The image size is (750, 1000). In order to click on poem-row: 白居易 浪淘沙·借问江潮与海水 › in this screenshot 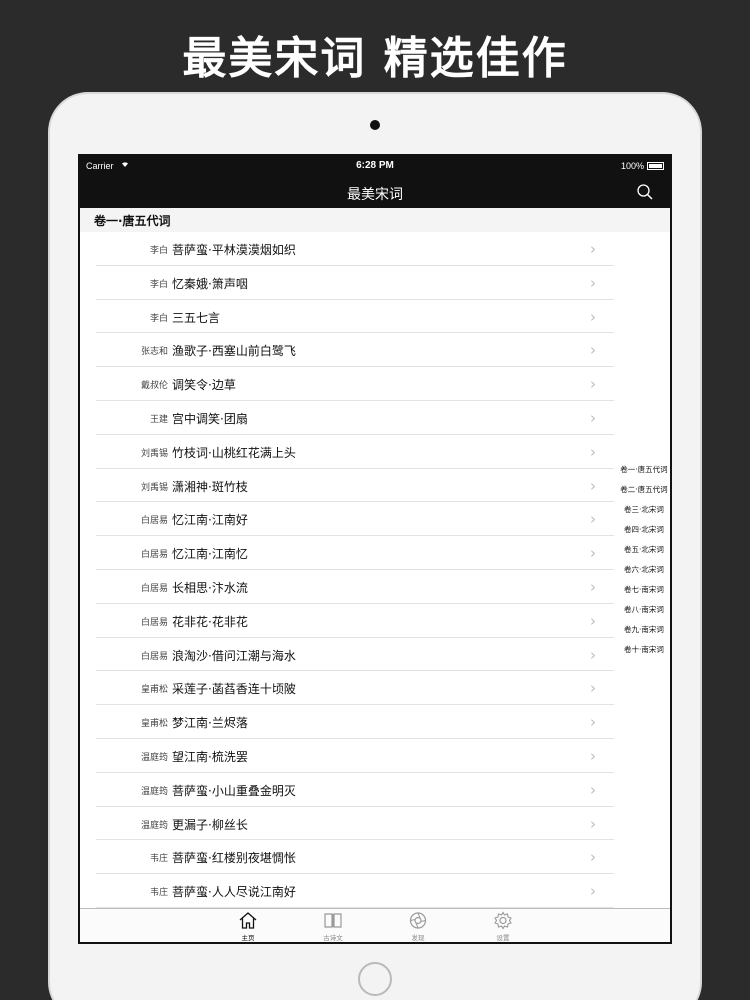, I will do `click(375, 655)`.